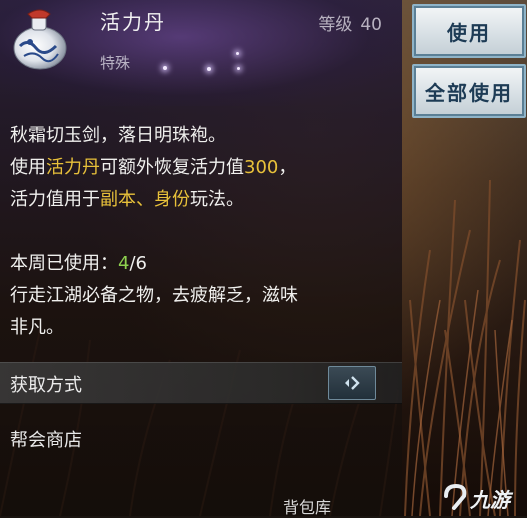  What do you see at coordinates (469, 31) in the screenshot?
I see `use-button: 使用` at bounding box center [469, 31].